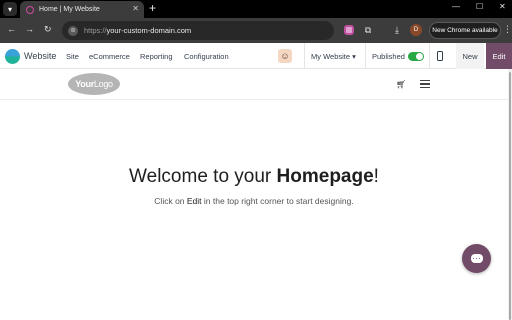 The image size is (512, 320). I want to click on scrollbar-thumb, so click(510, 196).